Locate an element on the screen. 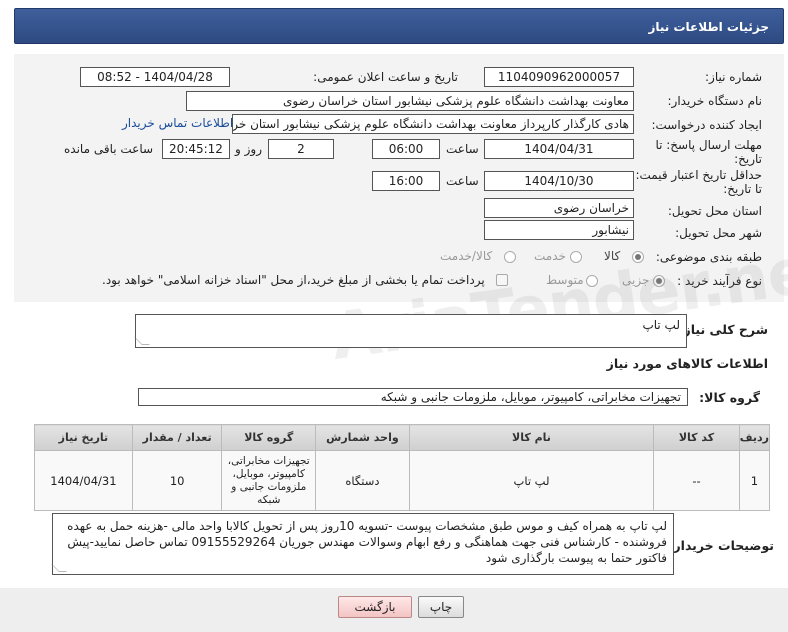  reply-days-label: روز و is located at coordinates (248, 149).